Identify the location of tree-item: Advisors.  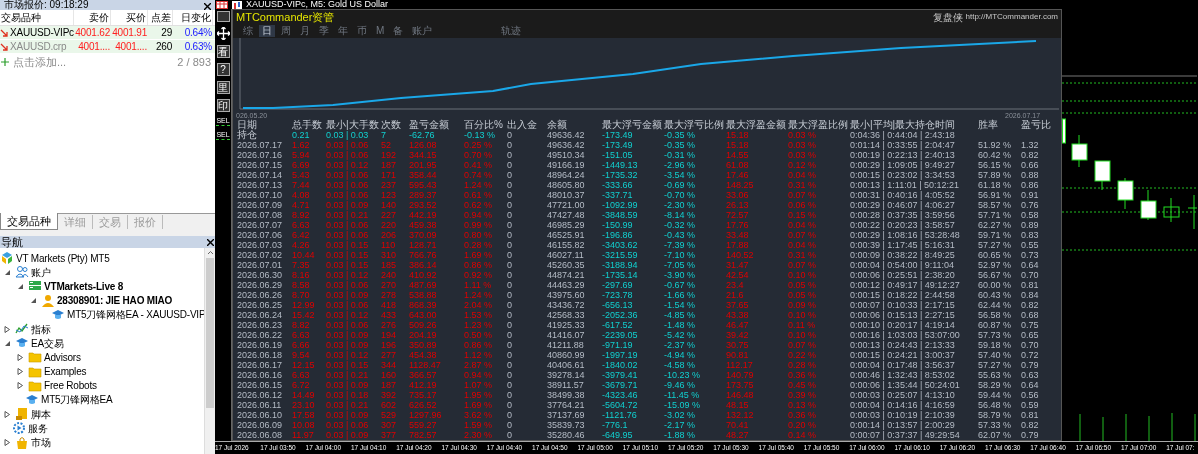
(62, 357).